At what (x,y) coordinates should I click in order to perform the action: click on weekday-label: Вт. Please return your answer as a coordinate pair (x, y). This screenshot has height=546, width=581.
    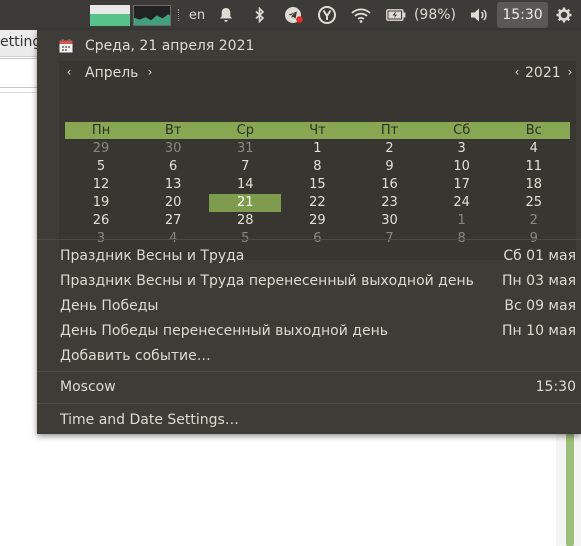
    Looking at the image, I should click on (173, 130).